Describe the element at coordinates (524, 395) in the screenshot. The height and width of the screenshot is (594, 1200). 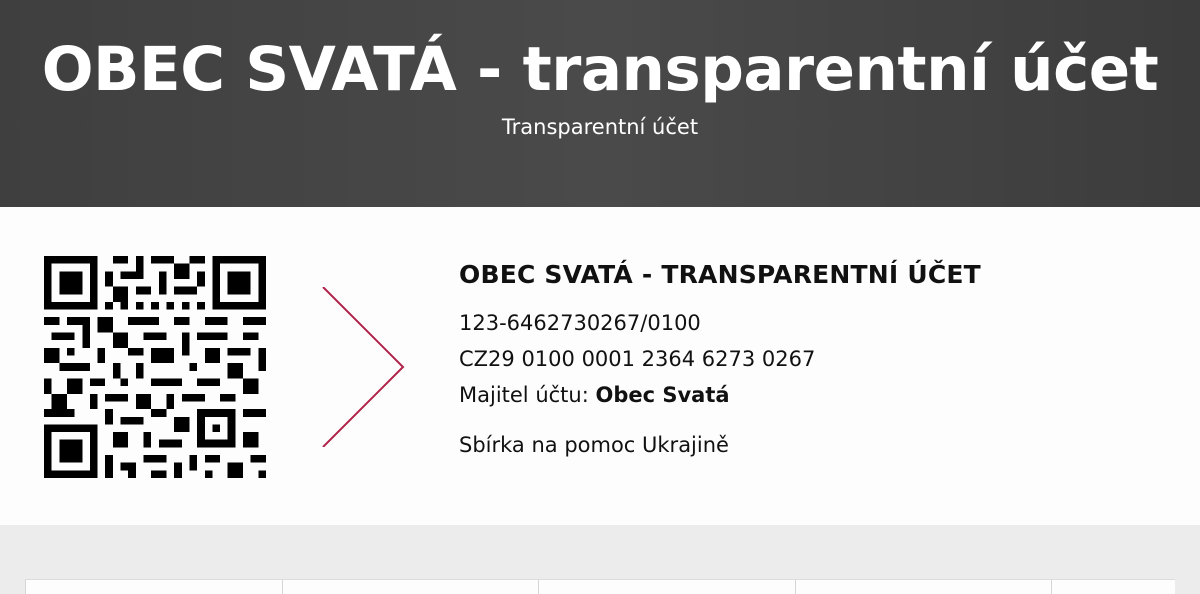
I see `owner-label: Majitel účtu:` at that location.